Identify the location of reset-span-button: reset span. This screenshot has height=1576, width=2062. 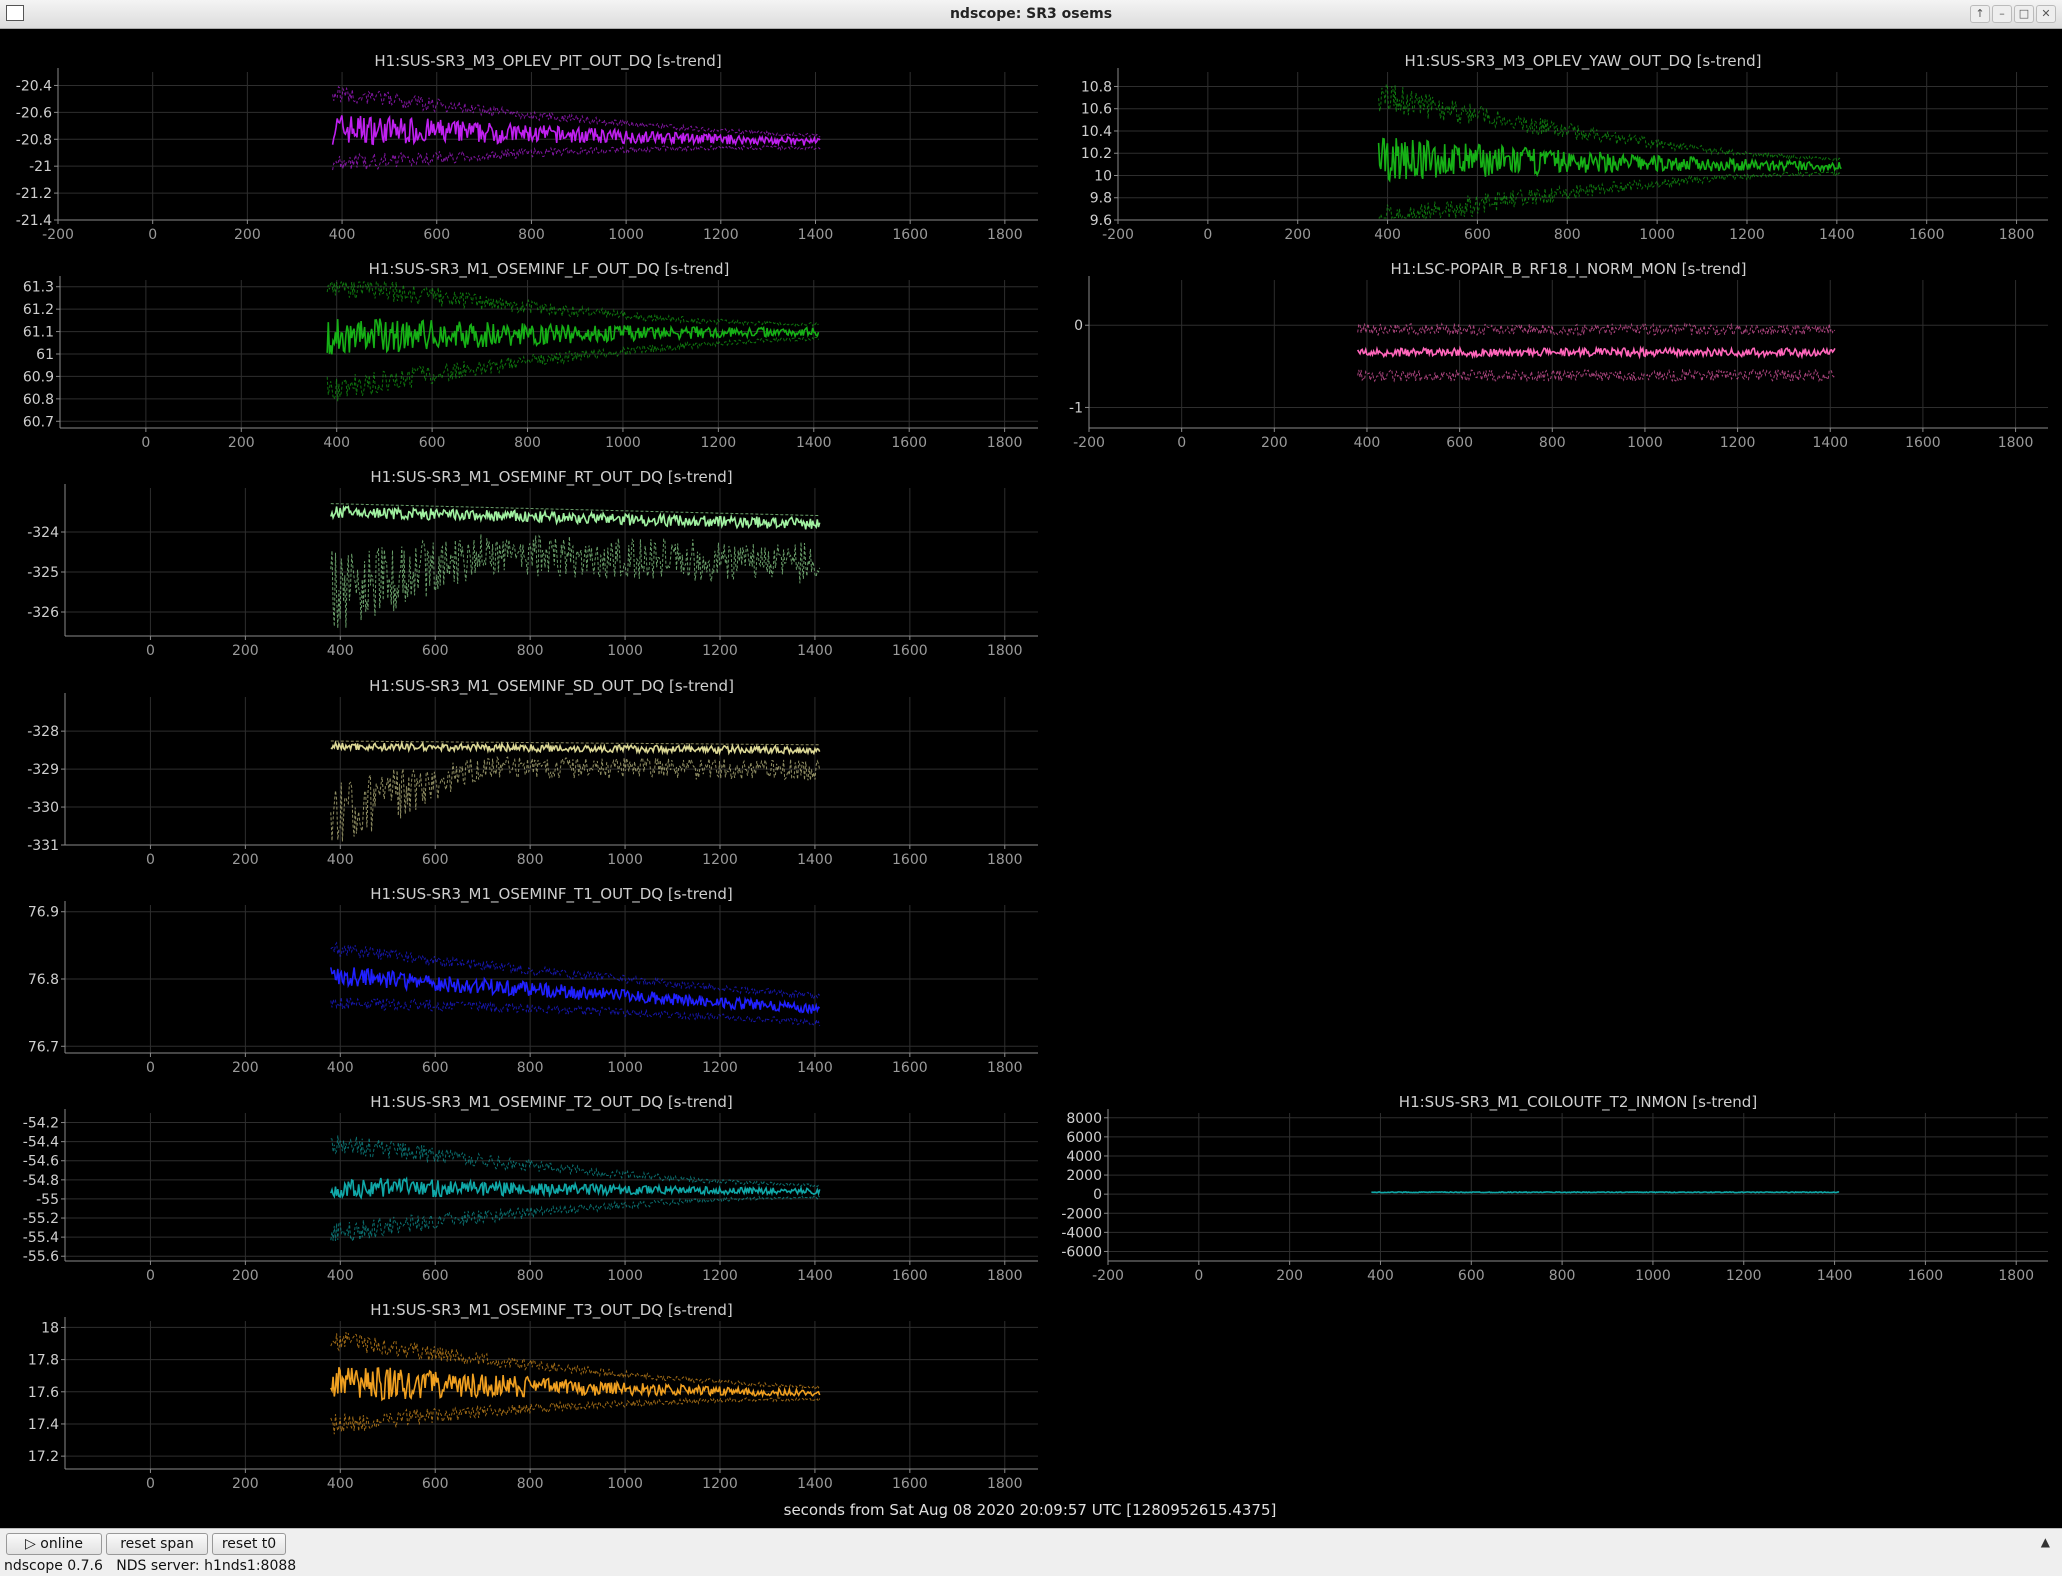
(157, 1544).